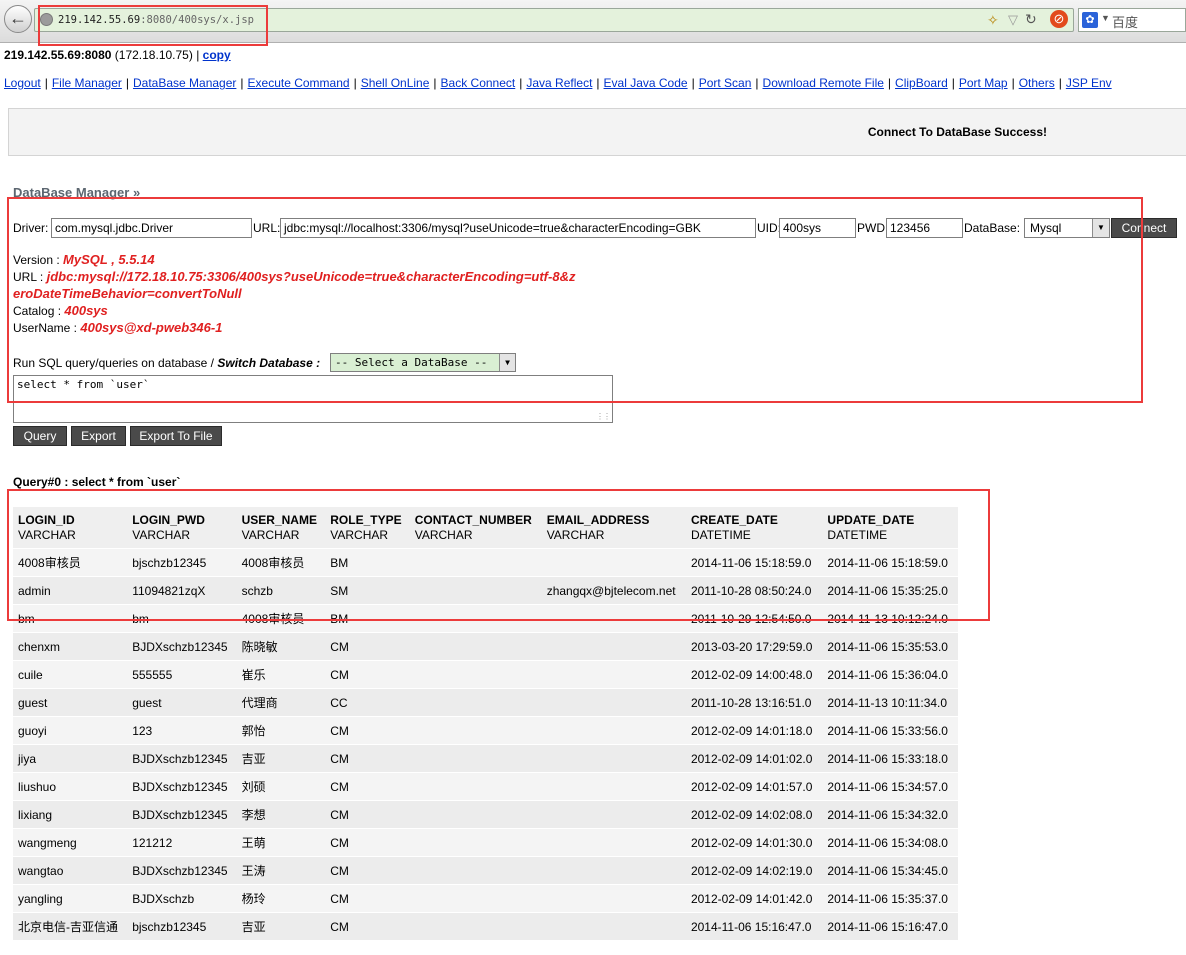 The width and height of the screenshot is (1186, 955). I want to click on nav-link: Shell OnLine, so click(395, 83).